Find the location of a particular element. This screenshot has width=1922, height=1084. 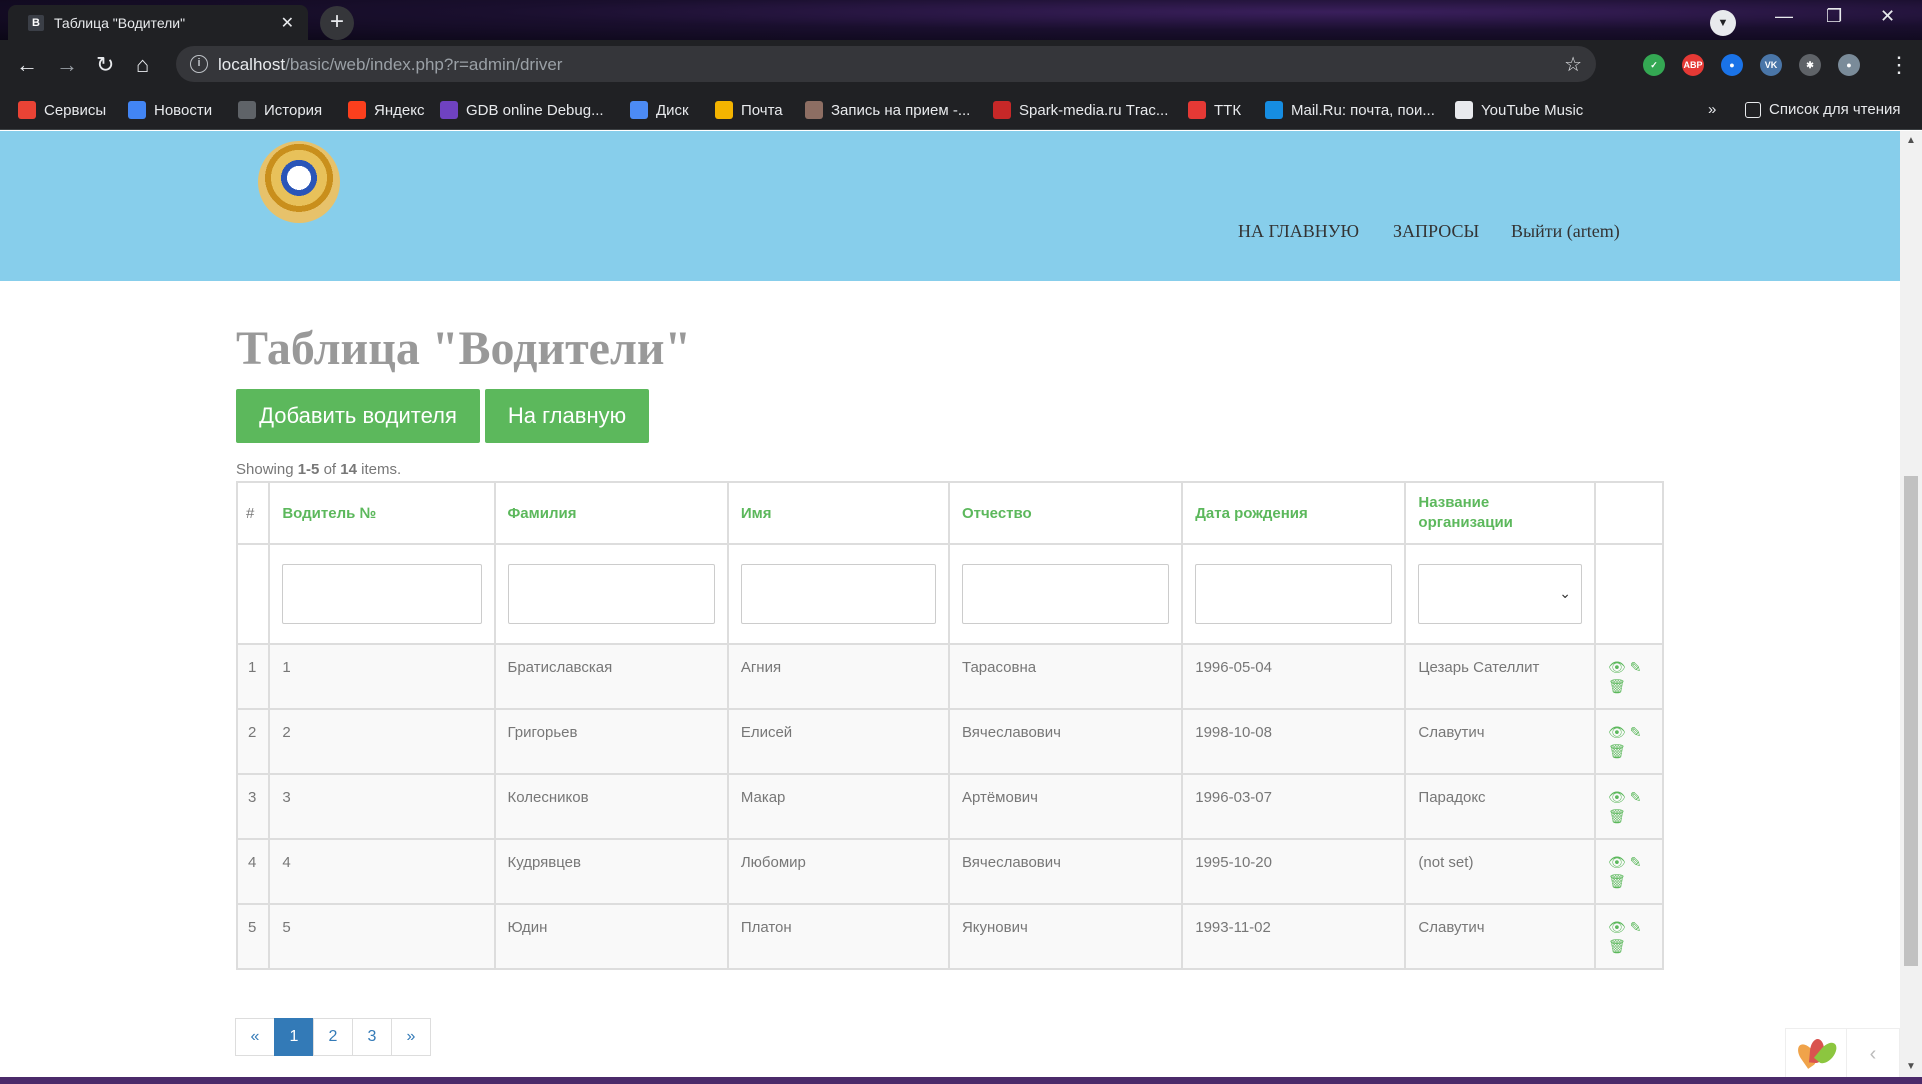

column-header-organization: Название организации is located at coordinates (1500, 513).